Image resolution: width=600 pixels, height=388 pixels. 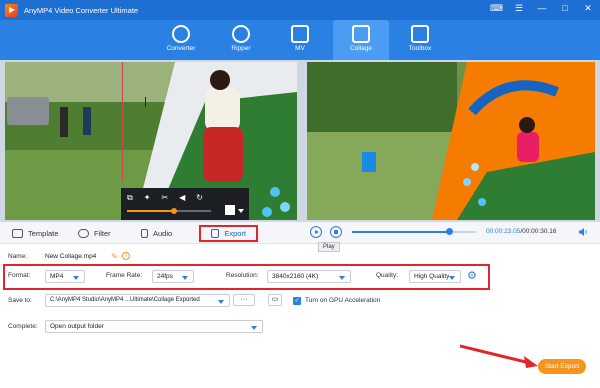 What do you see at coordinates (65, 276) in the screenshot?
I see `format-select: MP4` at bounding box center [65, 276].